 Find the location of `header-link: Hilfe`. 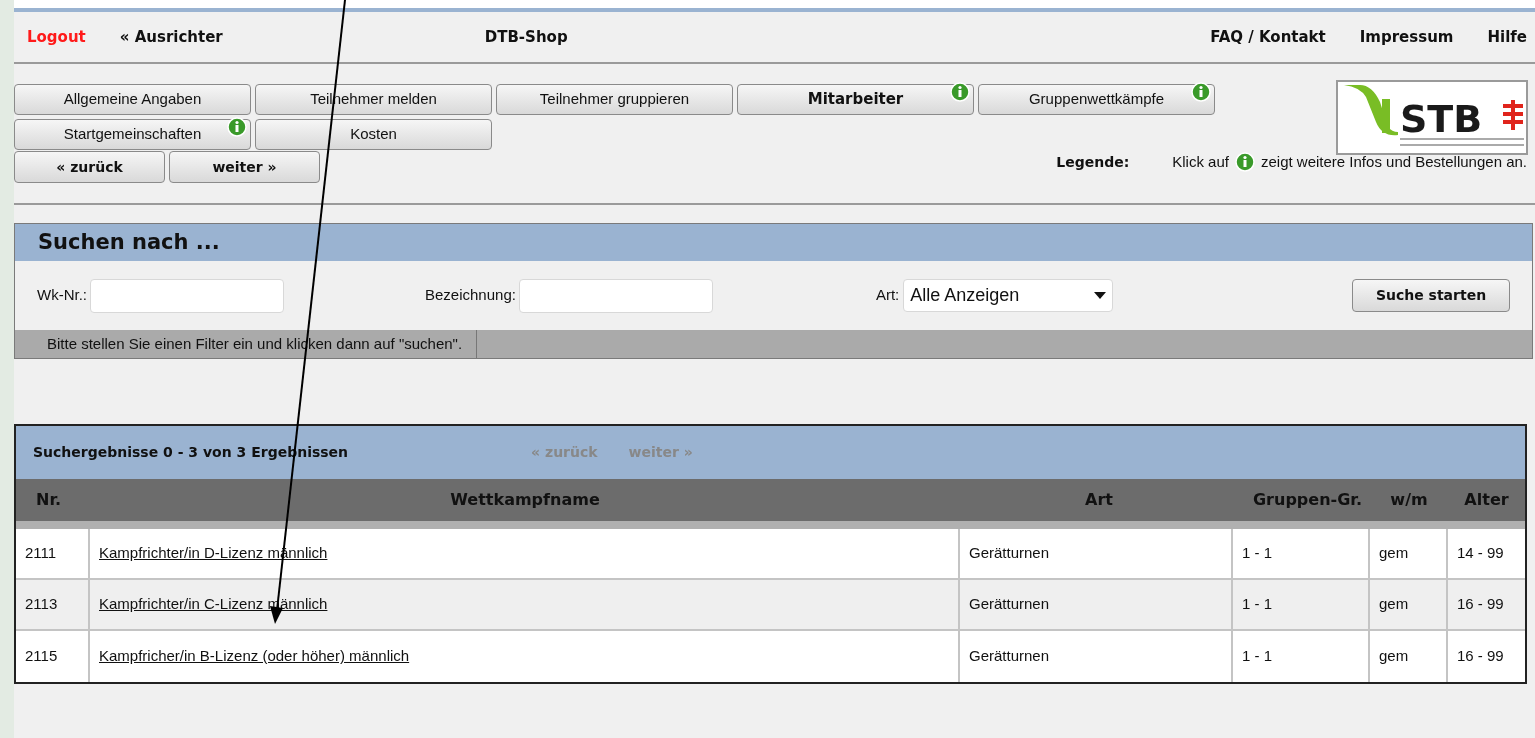

header-link: Hilfe is located at coordinates (1507, 37).